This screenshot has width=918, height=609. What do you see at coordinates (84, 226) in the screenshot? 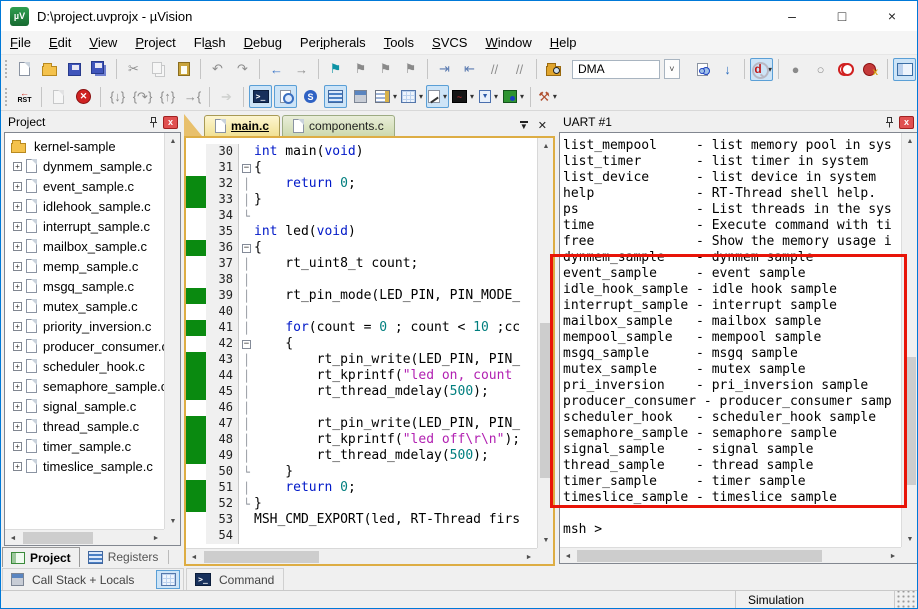
I see `tree-item: + interrupt_sample.c` at bounding box center [84, 226].